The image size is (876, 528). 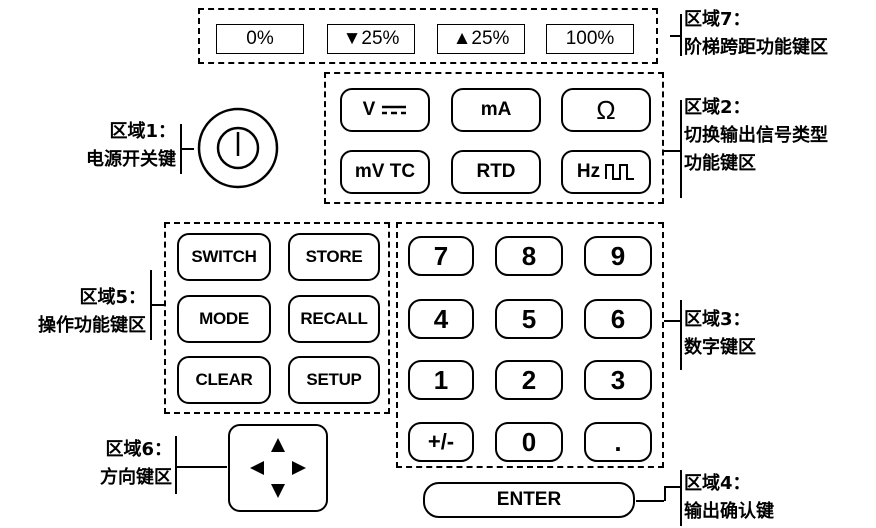 I want to click on zone2-leader-h, so click(x=672, y=151).